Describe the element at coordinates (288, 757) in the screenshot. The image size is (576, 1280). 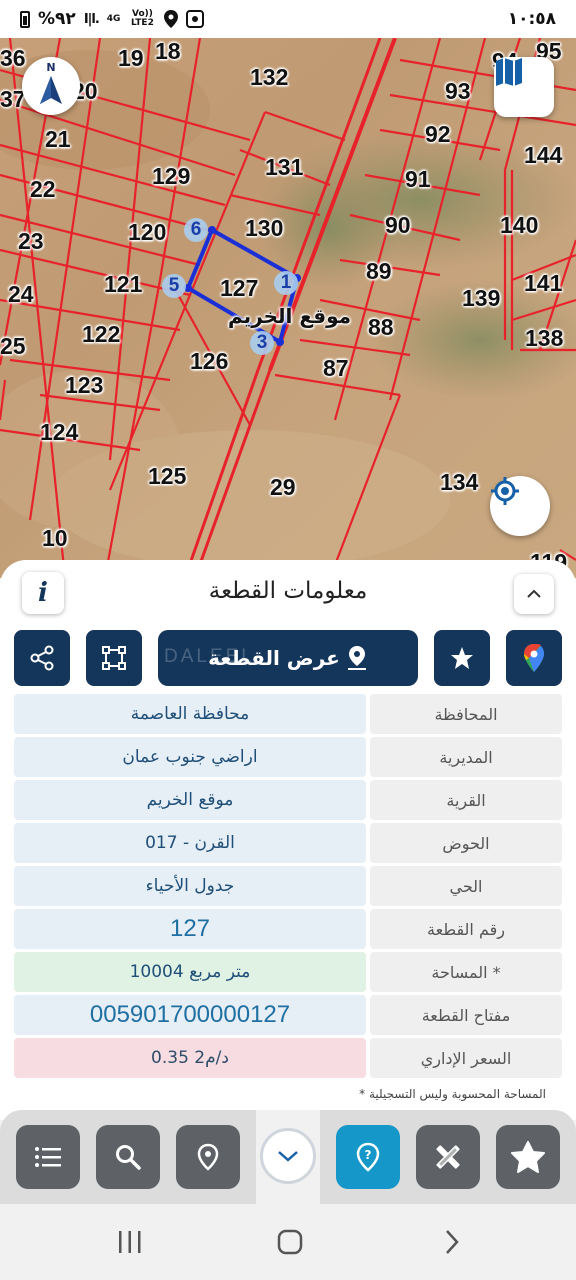
I see `table-row: اراضي جنوب عمان المديرية` at that location.